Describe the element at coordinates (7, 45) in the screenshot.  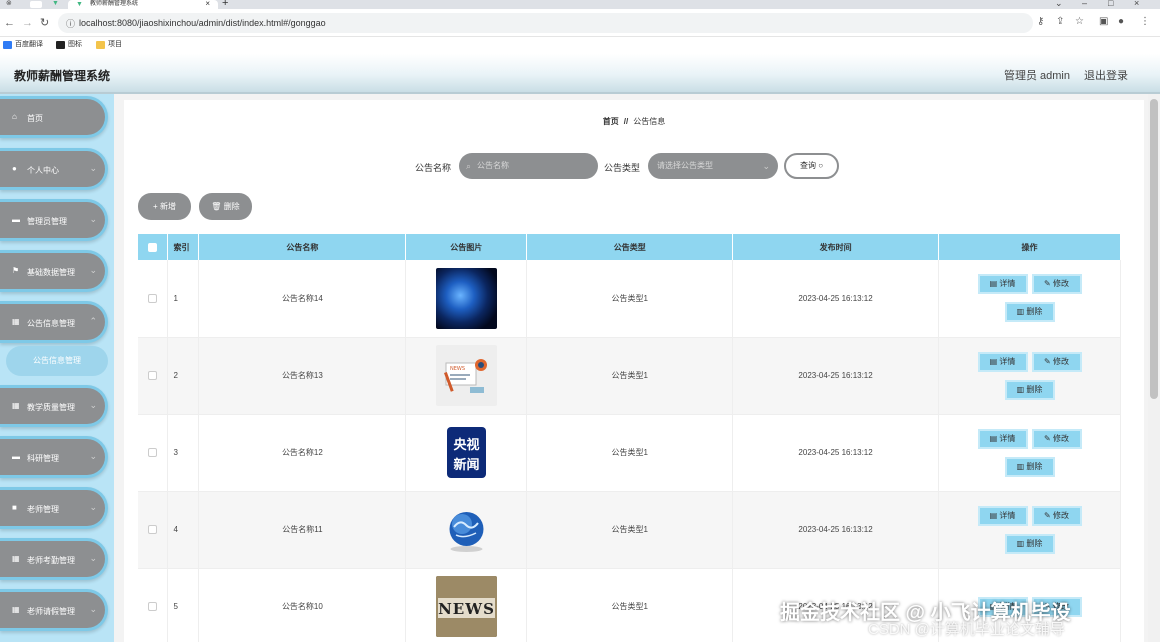
I see `translate-icon` at that location.